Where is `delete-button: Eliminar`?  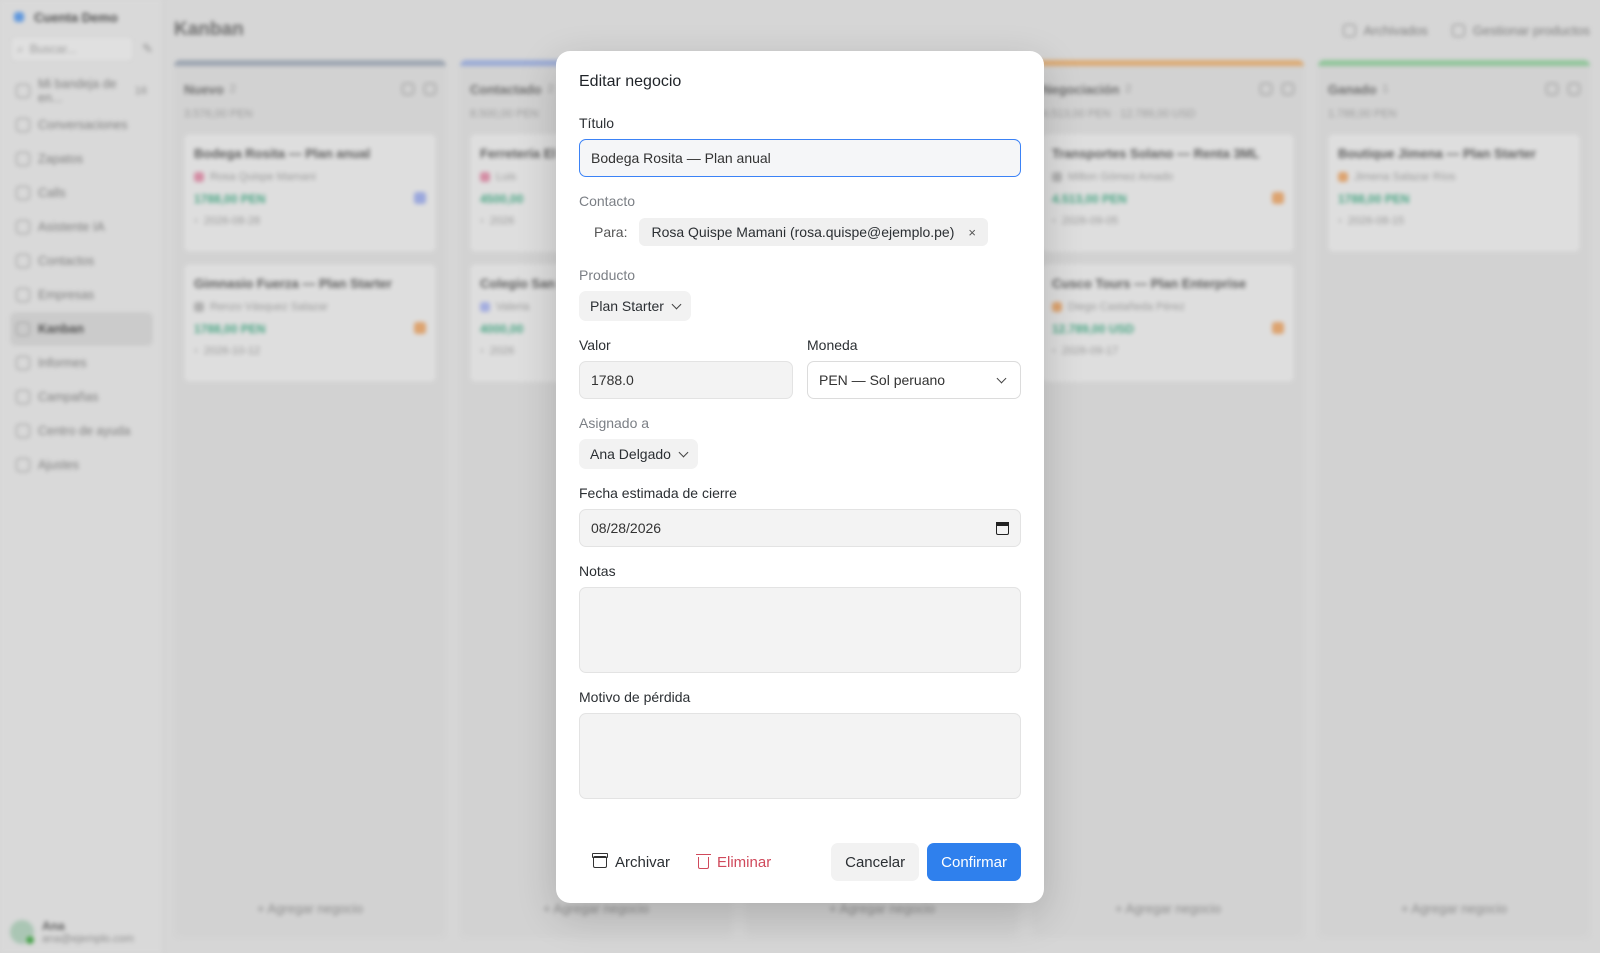 delete-button: Eliminar is located at coordinates (734, 862).